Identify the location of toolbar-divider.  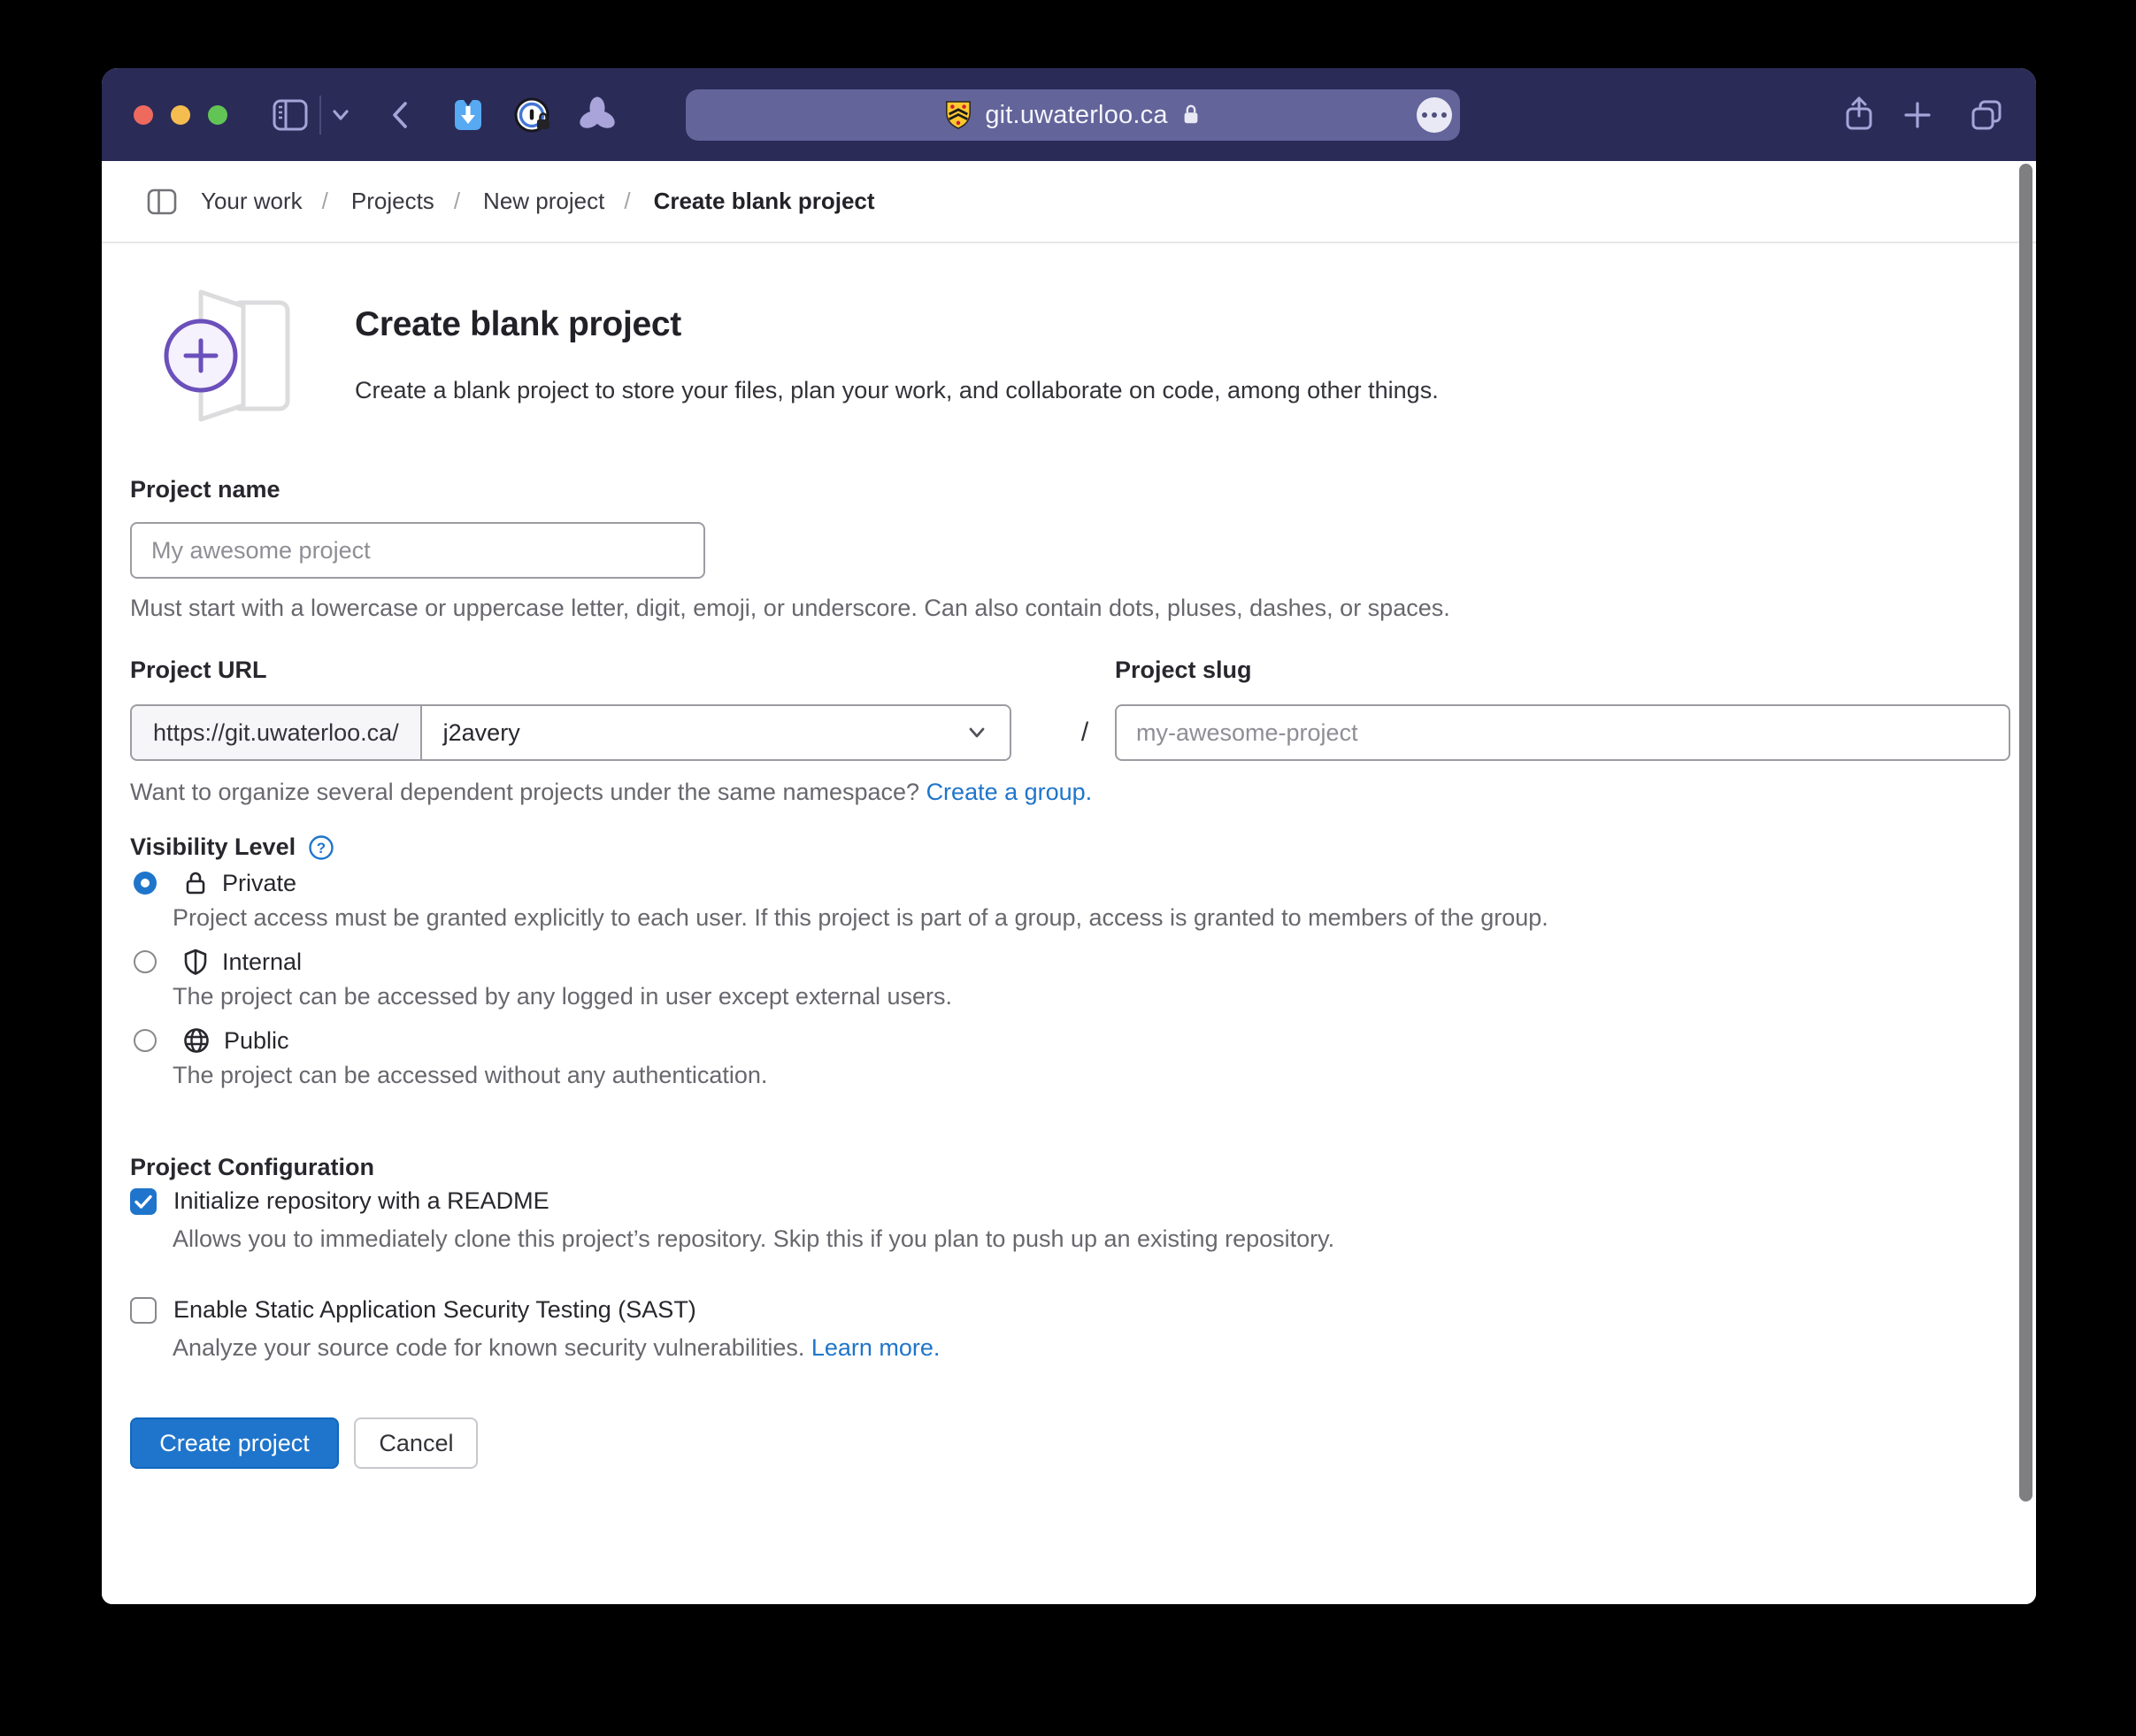
(320, 115).